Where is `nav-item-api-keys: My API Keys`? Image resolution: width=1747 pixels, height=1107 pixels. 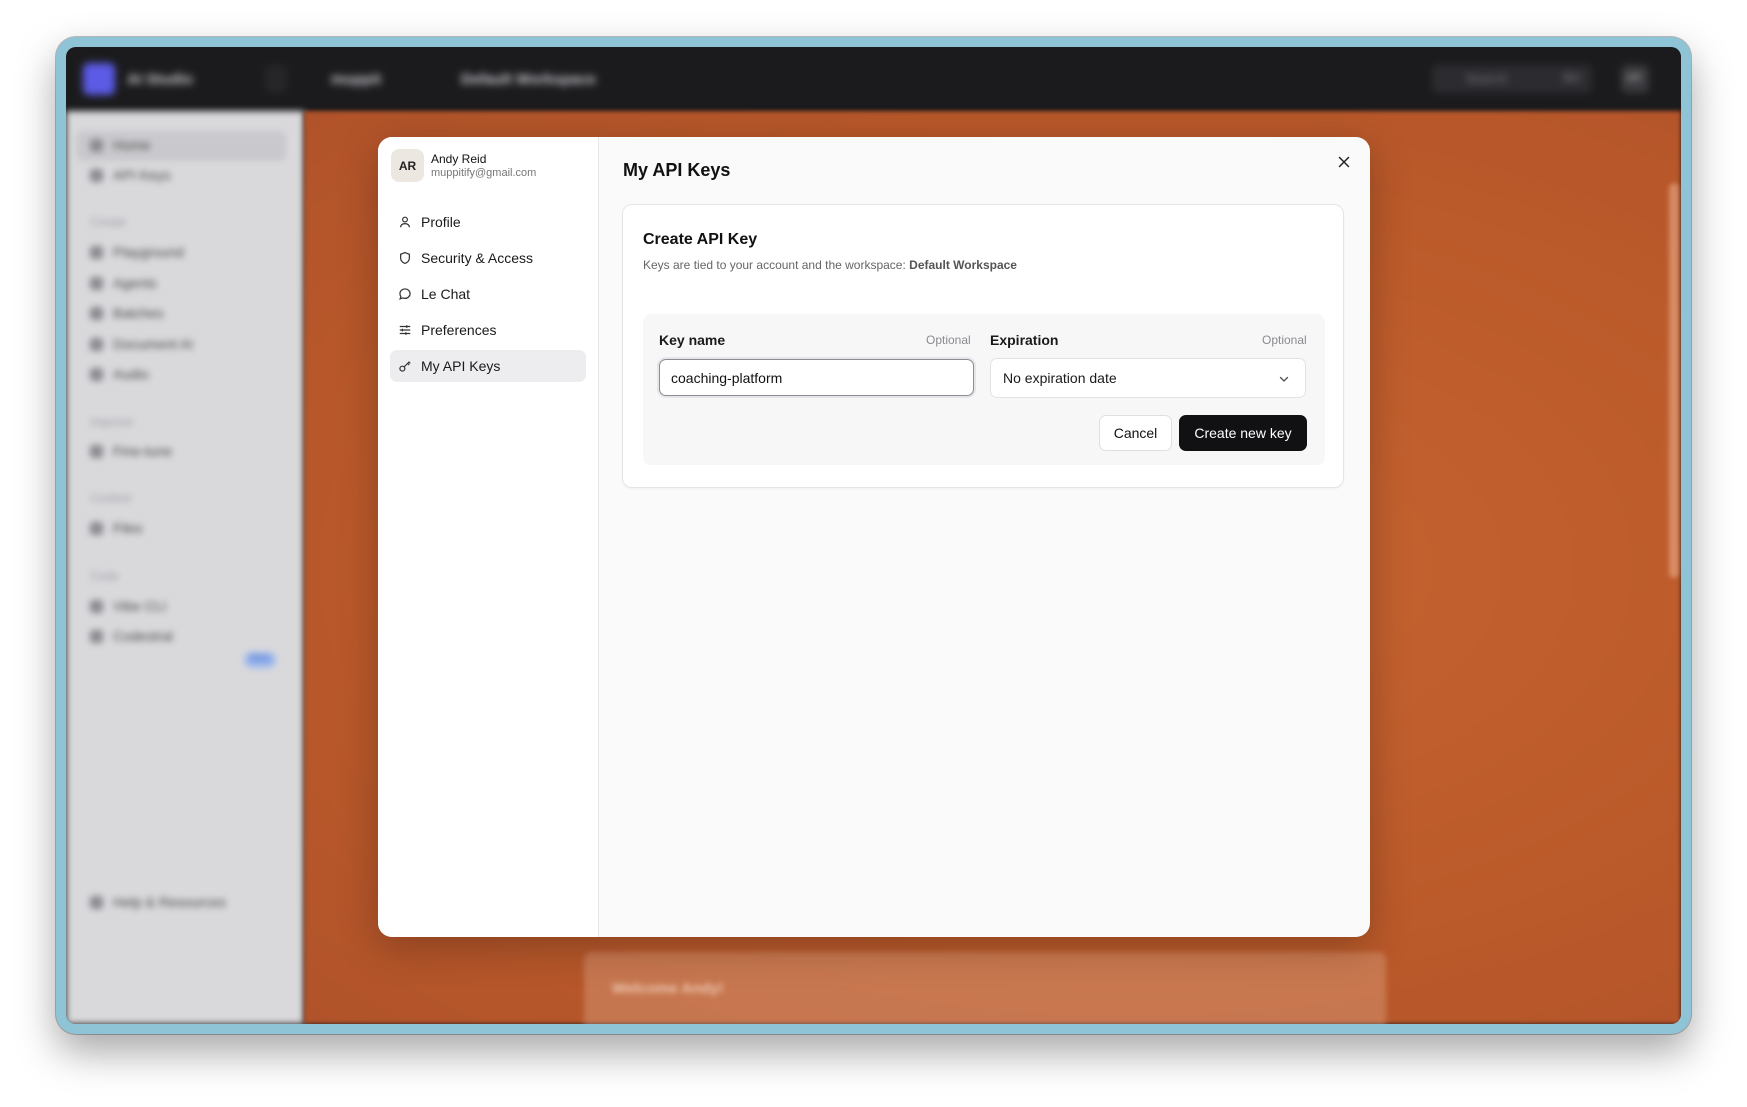 nav-item-api-keys: My API Keys is located at coordinates (488, 366).